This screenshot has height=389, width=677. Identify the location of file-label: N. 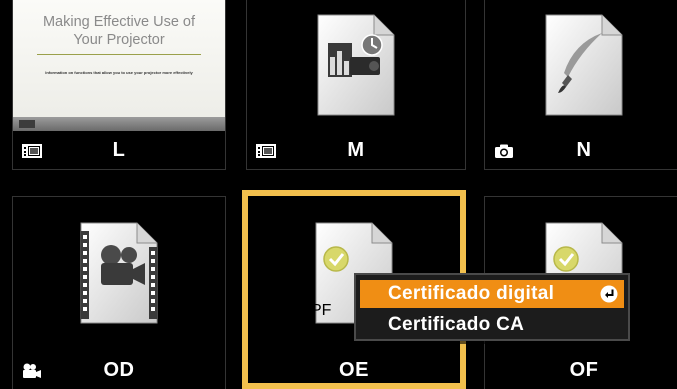
(584, 149).